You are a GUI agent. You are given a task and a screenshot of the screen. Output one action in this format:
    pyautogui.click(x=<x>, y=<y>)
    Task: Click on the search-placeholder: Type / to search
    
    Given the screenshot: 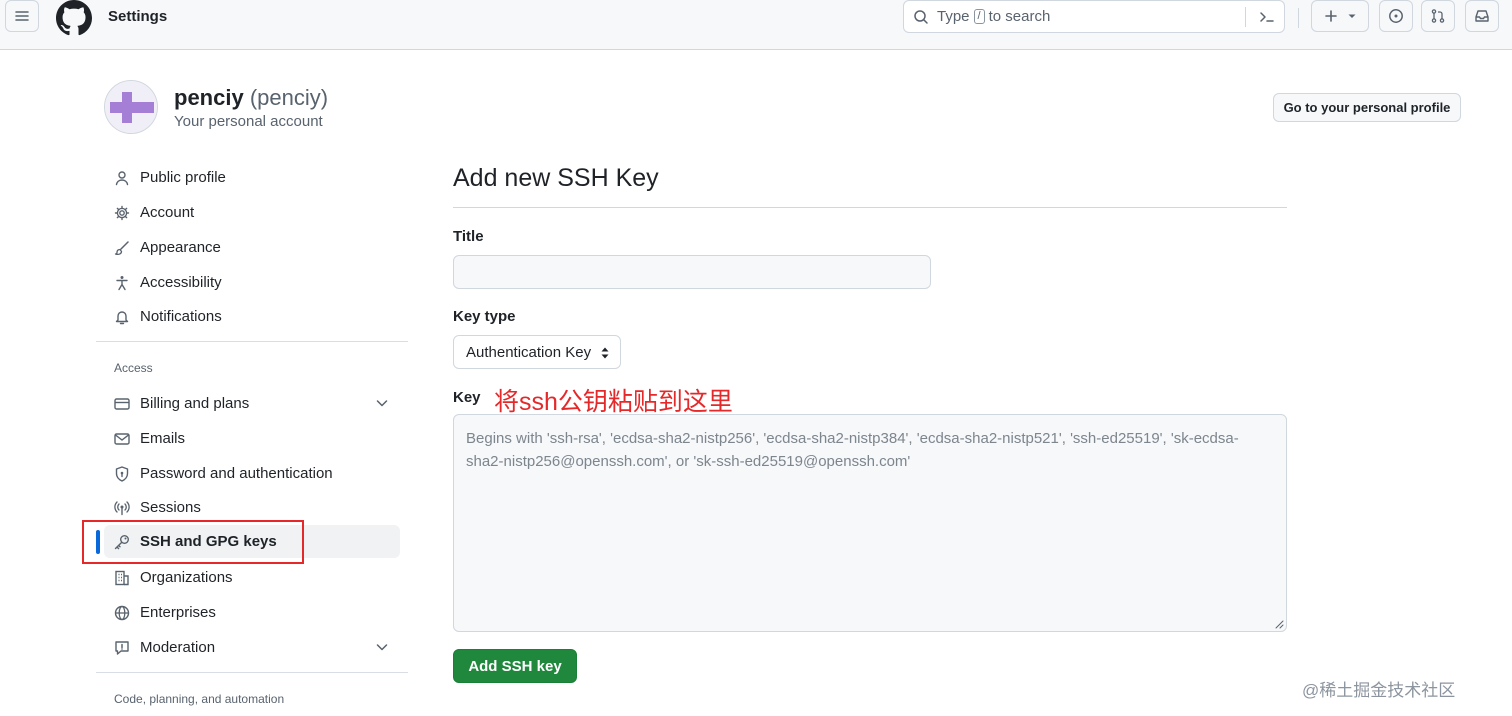 What is the action you would take?
    pyautogui.click(x=993, y=16)
    